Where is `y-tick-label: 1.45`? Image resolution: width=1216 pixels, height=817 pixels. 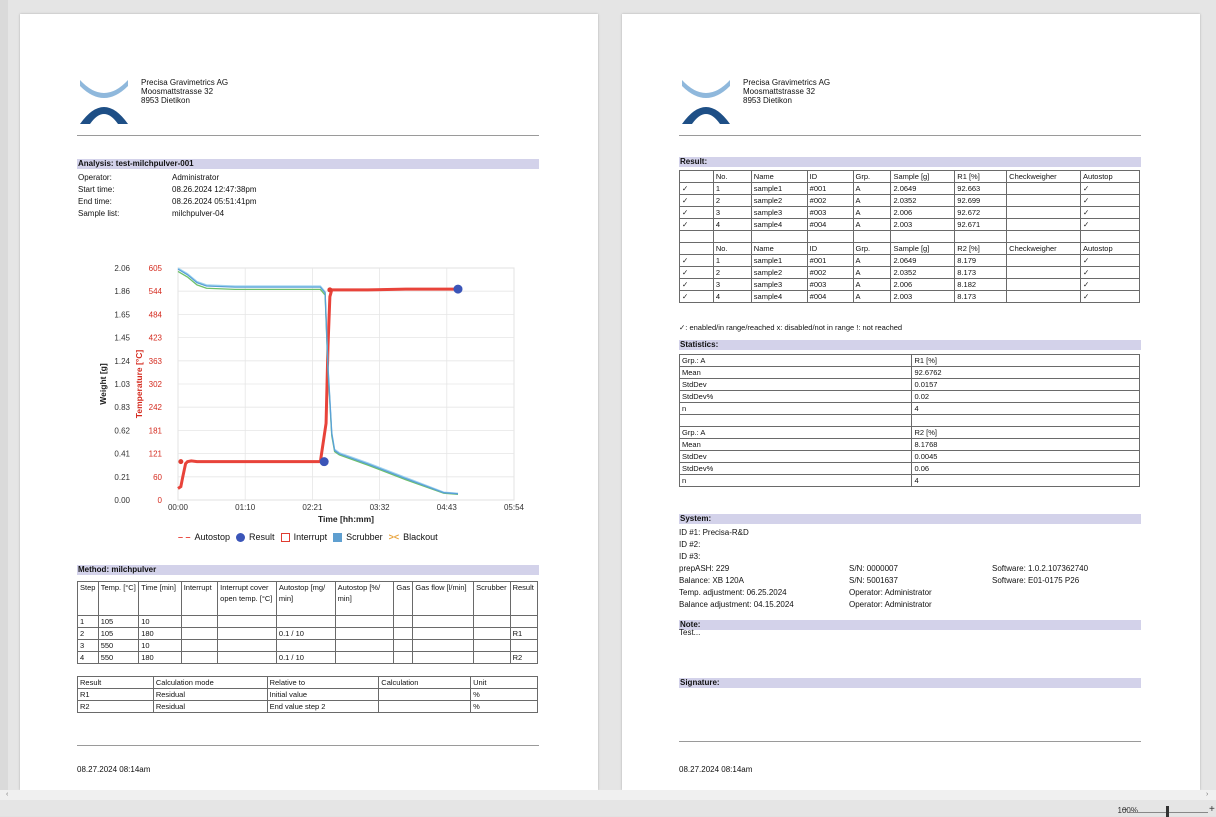 y-tick-label: 1.45 is located at coordinates (122, 338).